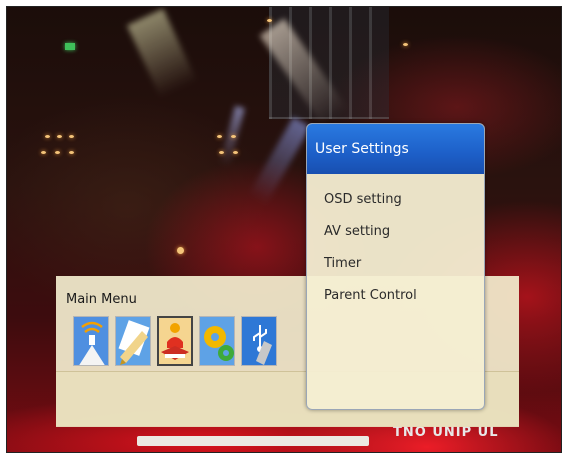 This screenshot has width=566, height=457. What do you see at coordinates (91, 341) in the screenshot?
I see `broadcast-tv-icon` at bounding box center [91, 341].